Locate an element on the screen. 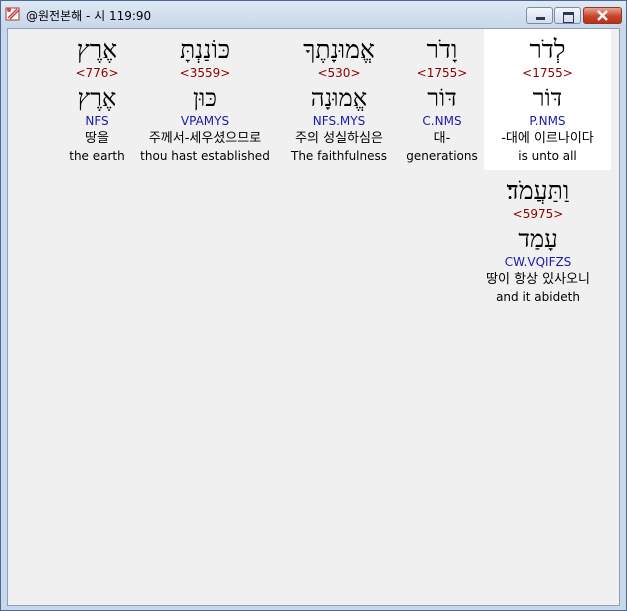 The width and height of the screenshot is (627, 611). english-gloss: the earth is located at coordinates (97, 156).